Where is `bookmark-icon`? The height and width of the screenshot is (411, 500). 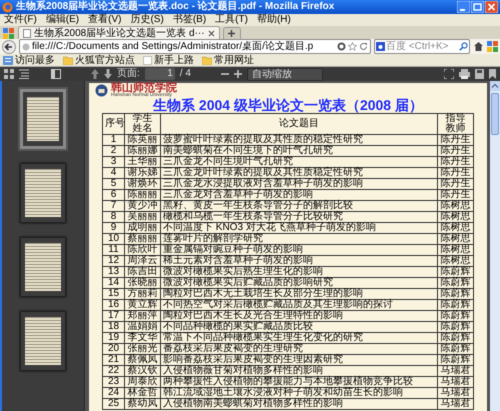 bookmark-icon is located at coordinates (492, 74).